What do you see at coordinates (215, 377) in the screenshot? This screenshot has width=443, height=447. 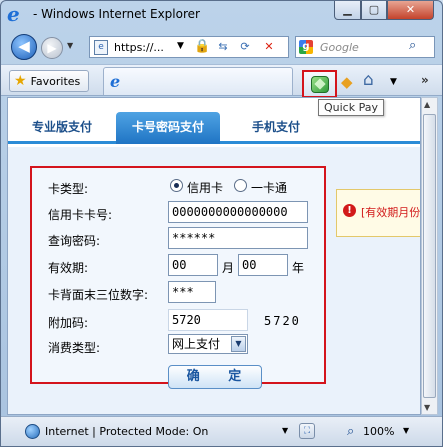 I see `confirm-button: 确 定` at bounding box center [215, 377].